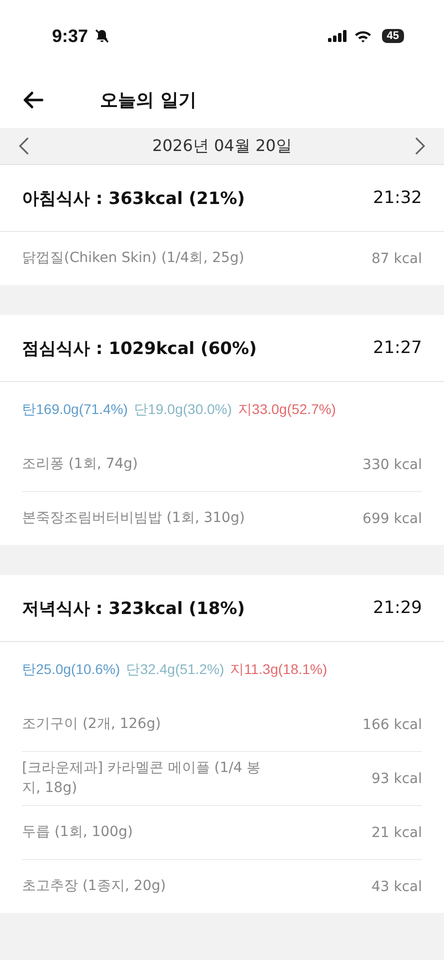 This screenshot has height=960, width=444. I want to click on meal-title: 저녁식사 : 323kcal (18%), so click(133, 609).